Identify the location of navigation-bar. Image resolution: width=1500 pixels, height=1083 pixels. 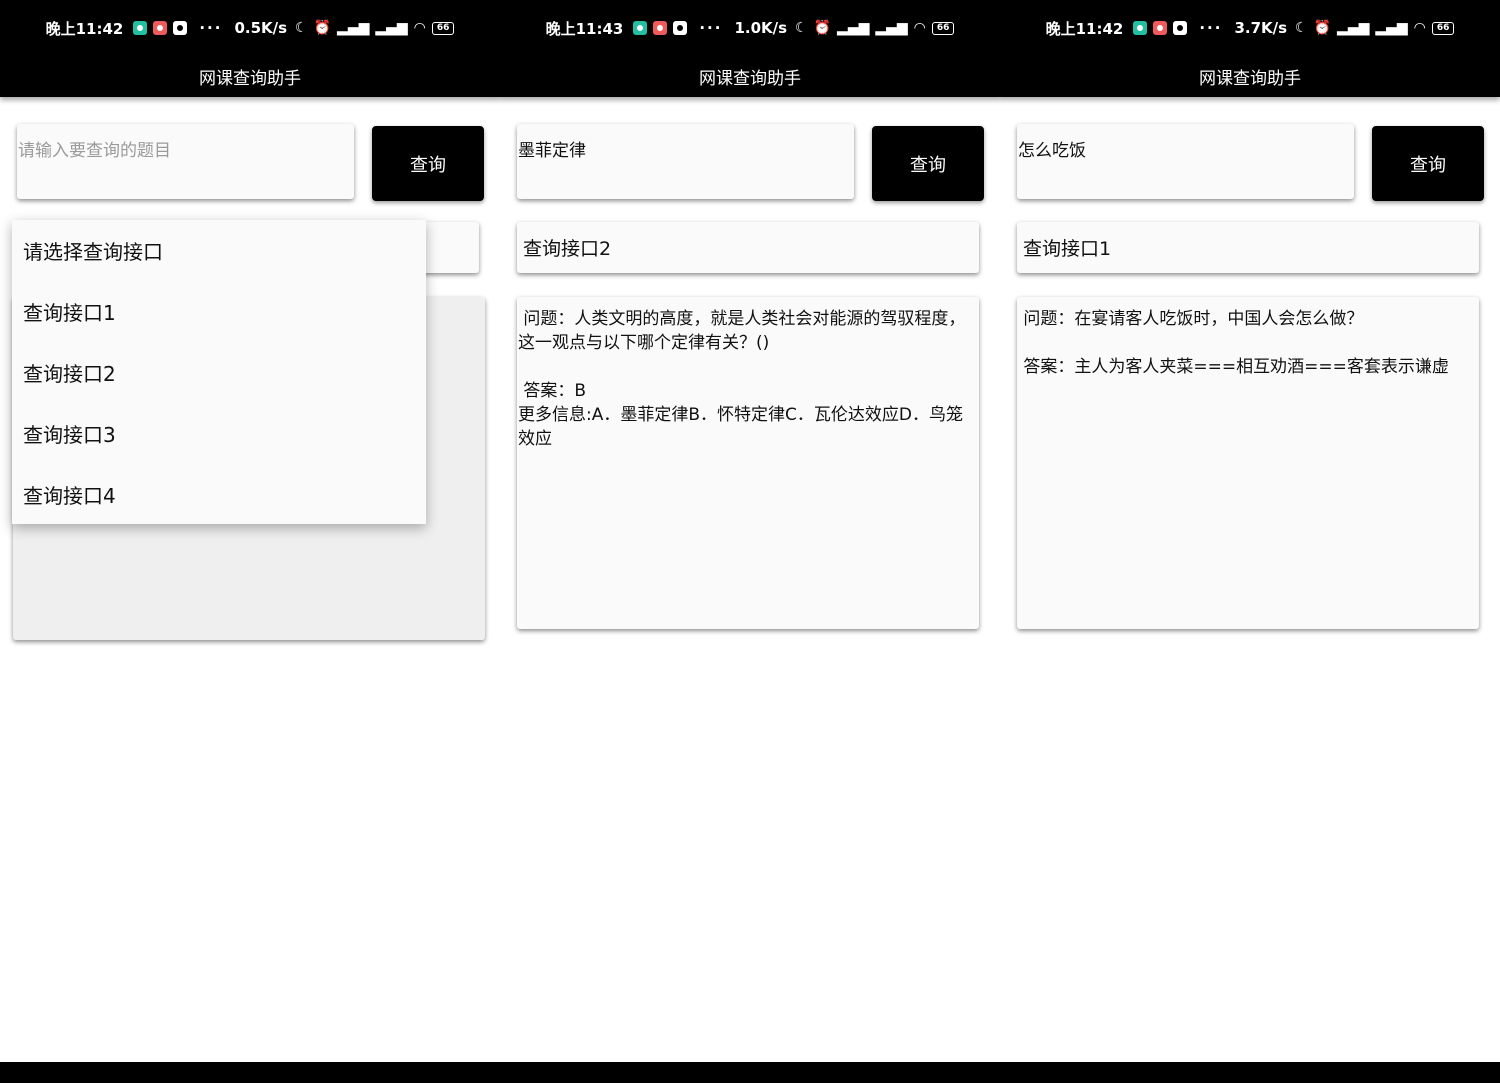
(750, 1072).